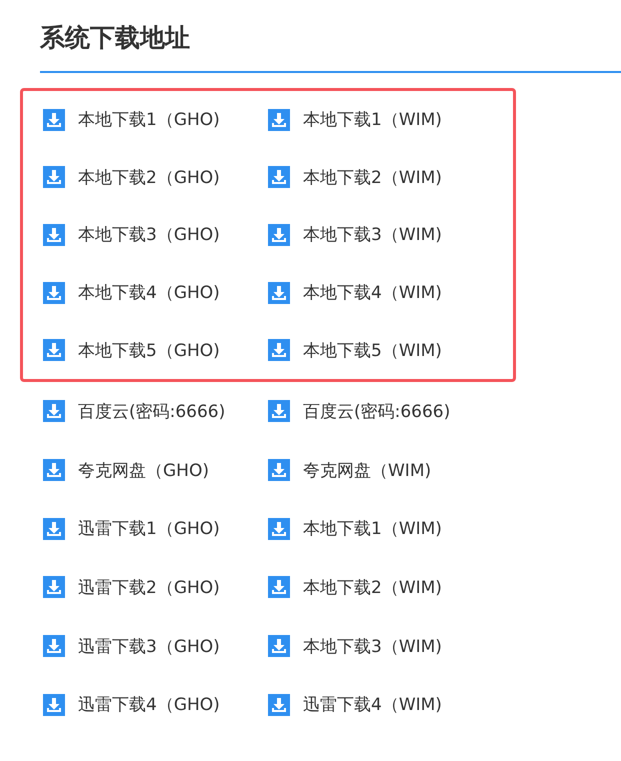 The height and width of the screenshot is (761, 621). What do you see at coordinates (149, 528) in the screenshot?
I see `download-link: 迅雷下载1（GHO)` at bounding box center [149, 528].